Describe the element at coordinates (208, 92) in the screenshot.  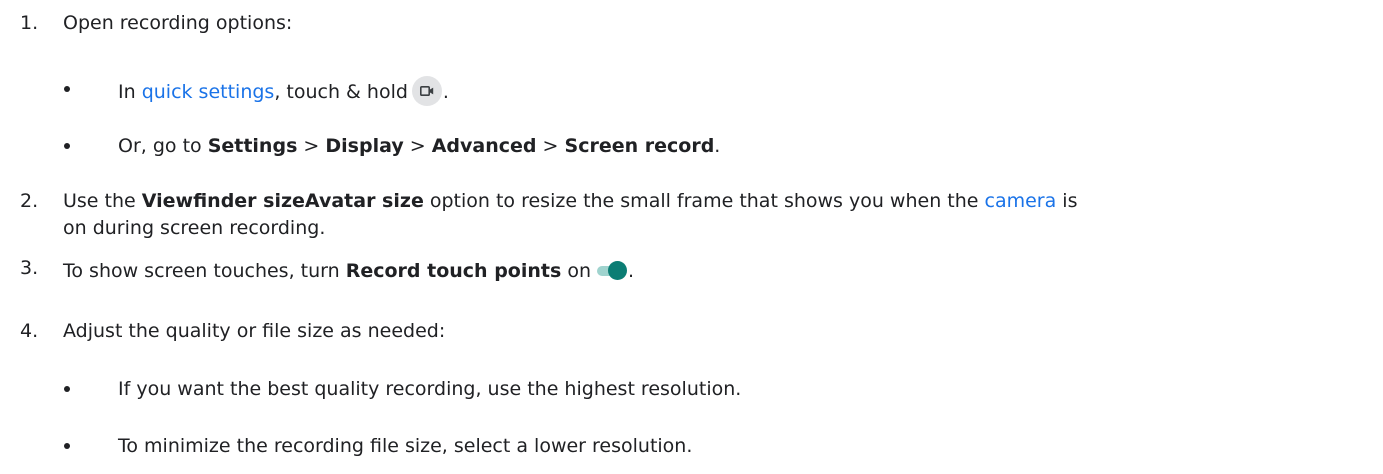
I see `quick-settings-link: quick settings` at that location.